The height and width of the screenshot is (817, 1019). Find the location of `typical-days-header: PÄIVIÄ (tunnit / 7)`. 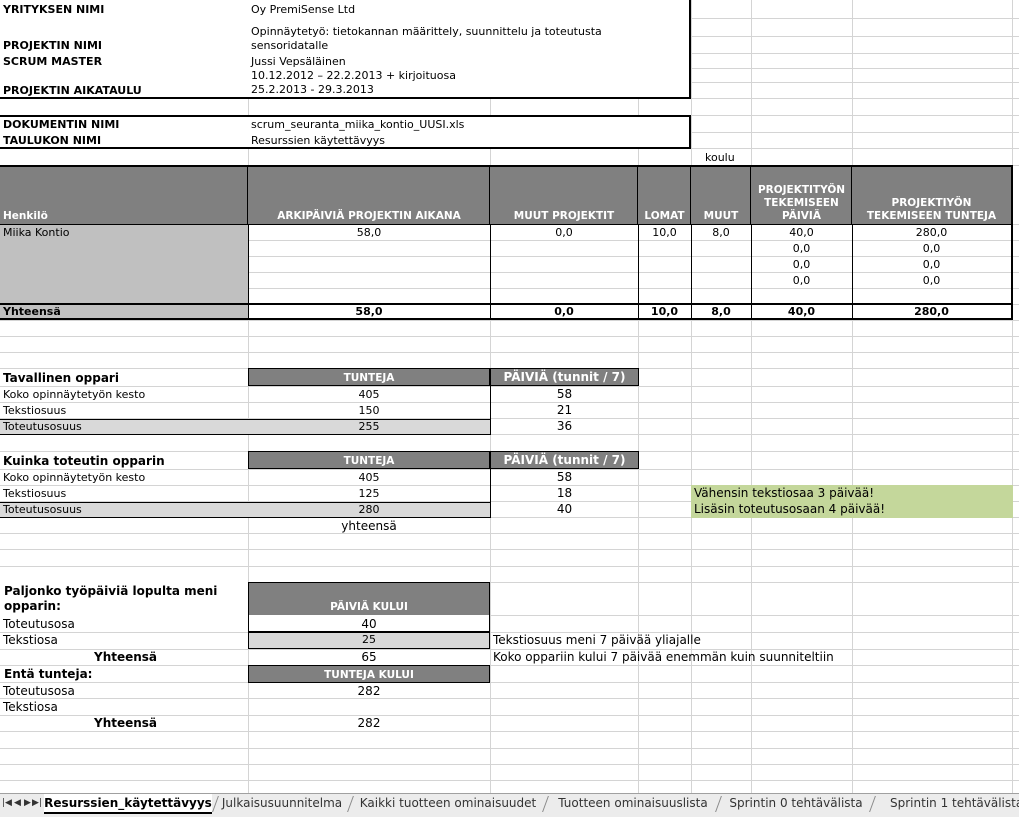

typical-days-header: PÄIVIÄ (tunnit / 7) is located at coordinates (564, 377).